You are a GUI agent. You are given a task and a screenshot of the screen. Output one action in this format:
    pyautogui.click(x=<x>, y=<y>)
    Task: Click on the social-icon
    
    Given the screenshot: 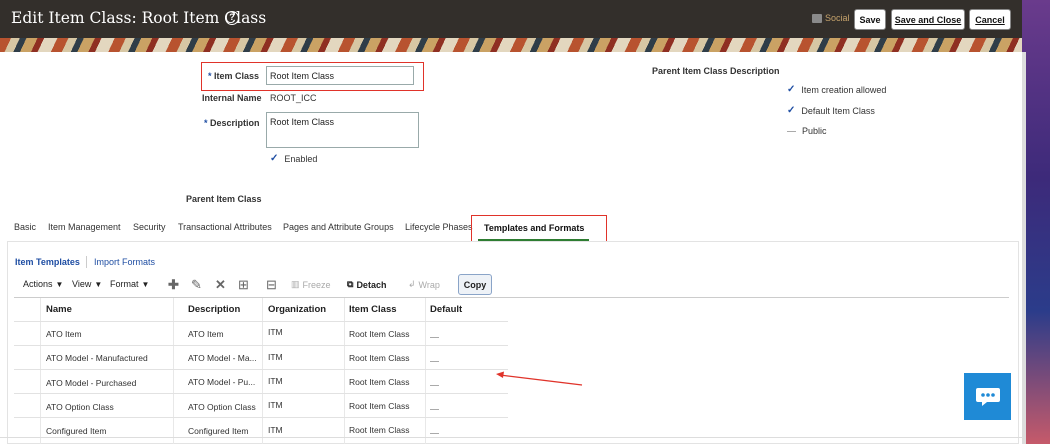 What is the action you would take?
    pyautogui.click(x=817, y=18)
    